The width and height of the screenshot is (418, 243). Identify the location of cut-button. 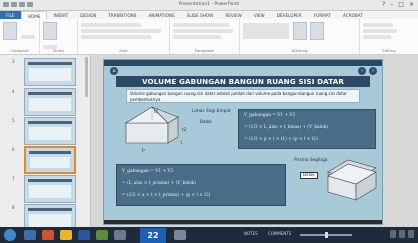
(27, 37).